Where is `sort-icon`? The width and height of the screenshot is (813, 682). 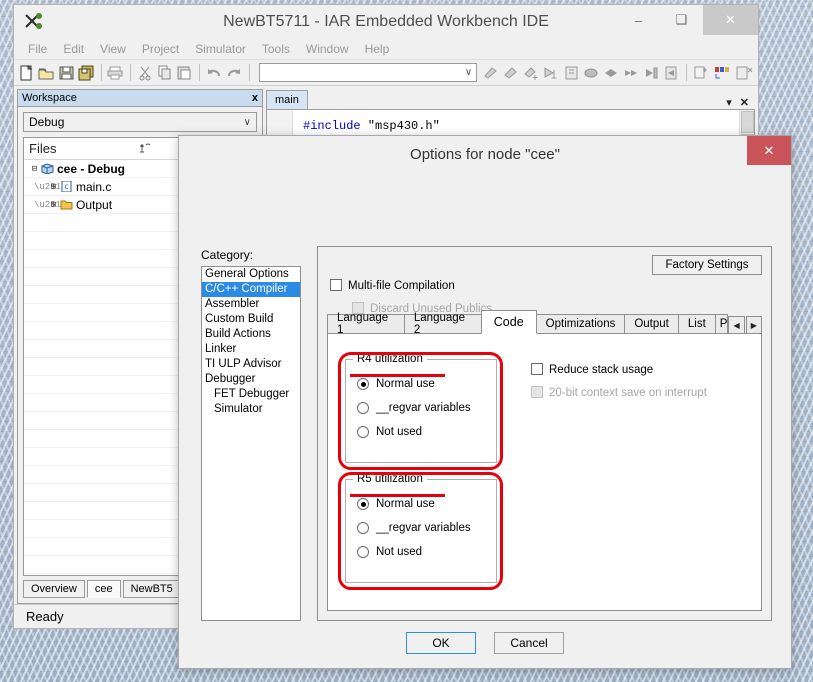 sort-icon is located at coordinates (145, 149).